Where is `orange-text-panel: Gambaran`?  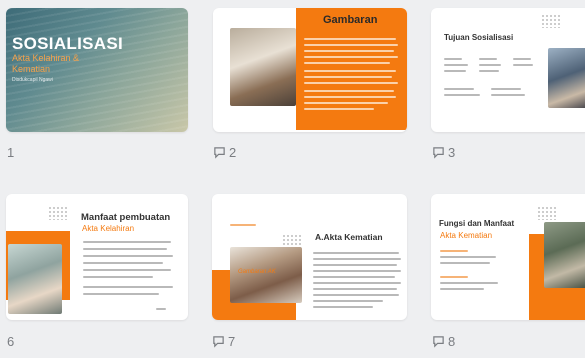 orange-text-panel: Gambaran is located at coordinates (351, 69).